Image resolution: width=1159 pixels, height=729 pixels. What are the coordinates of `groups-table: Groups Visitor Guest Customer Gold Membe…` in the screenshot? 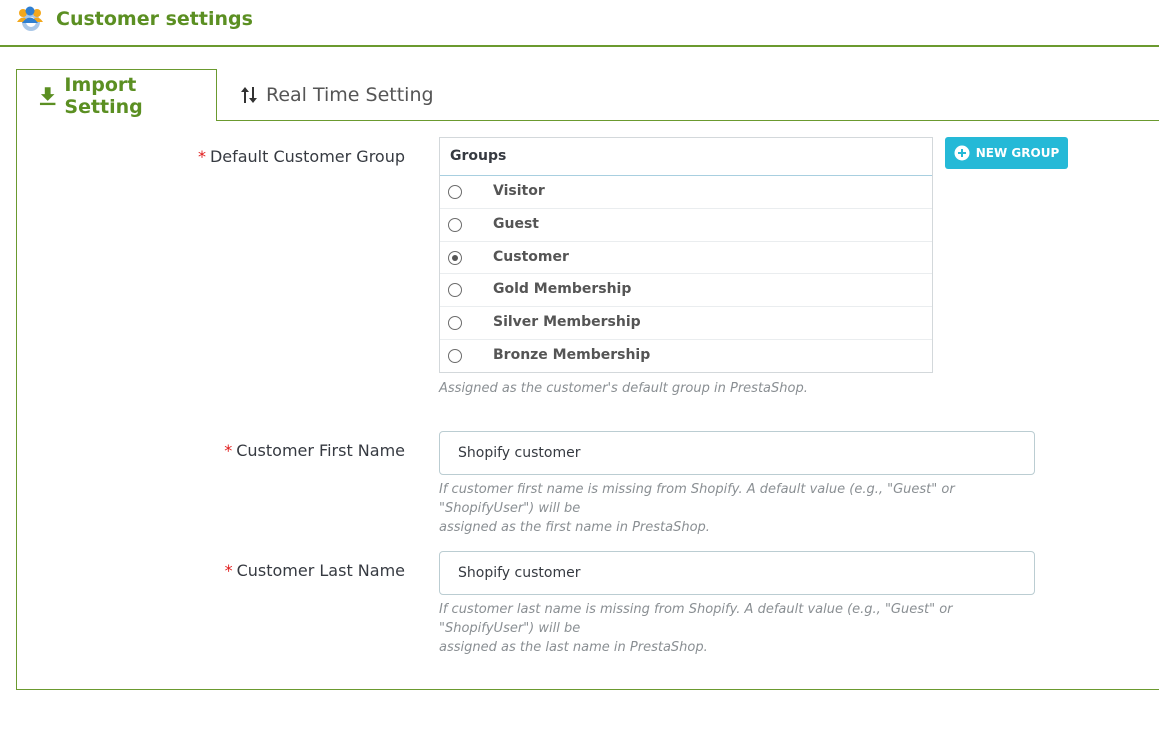 It's located at (686, 255).